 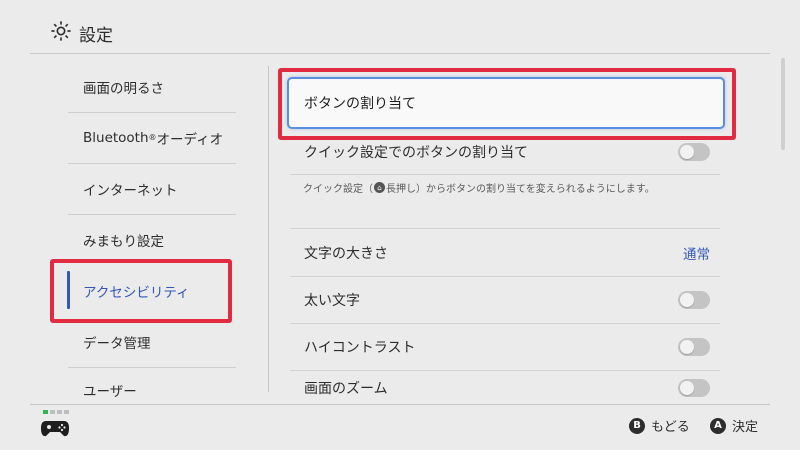 I want to click on note-text-end: 長押し）からボタンの割り当てを変えられるようにします。, so click(x=520, y=189).